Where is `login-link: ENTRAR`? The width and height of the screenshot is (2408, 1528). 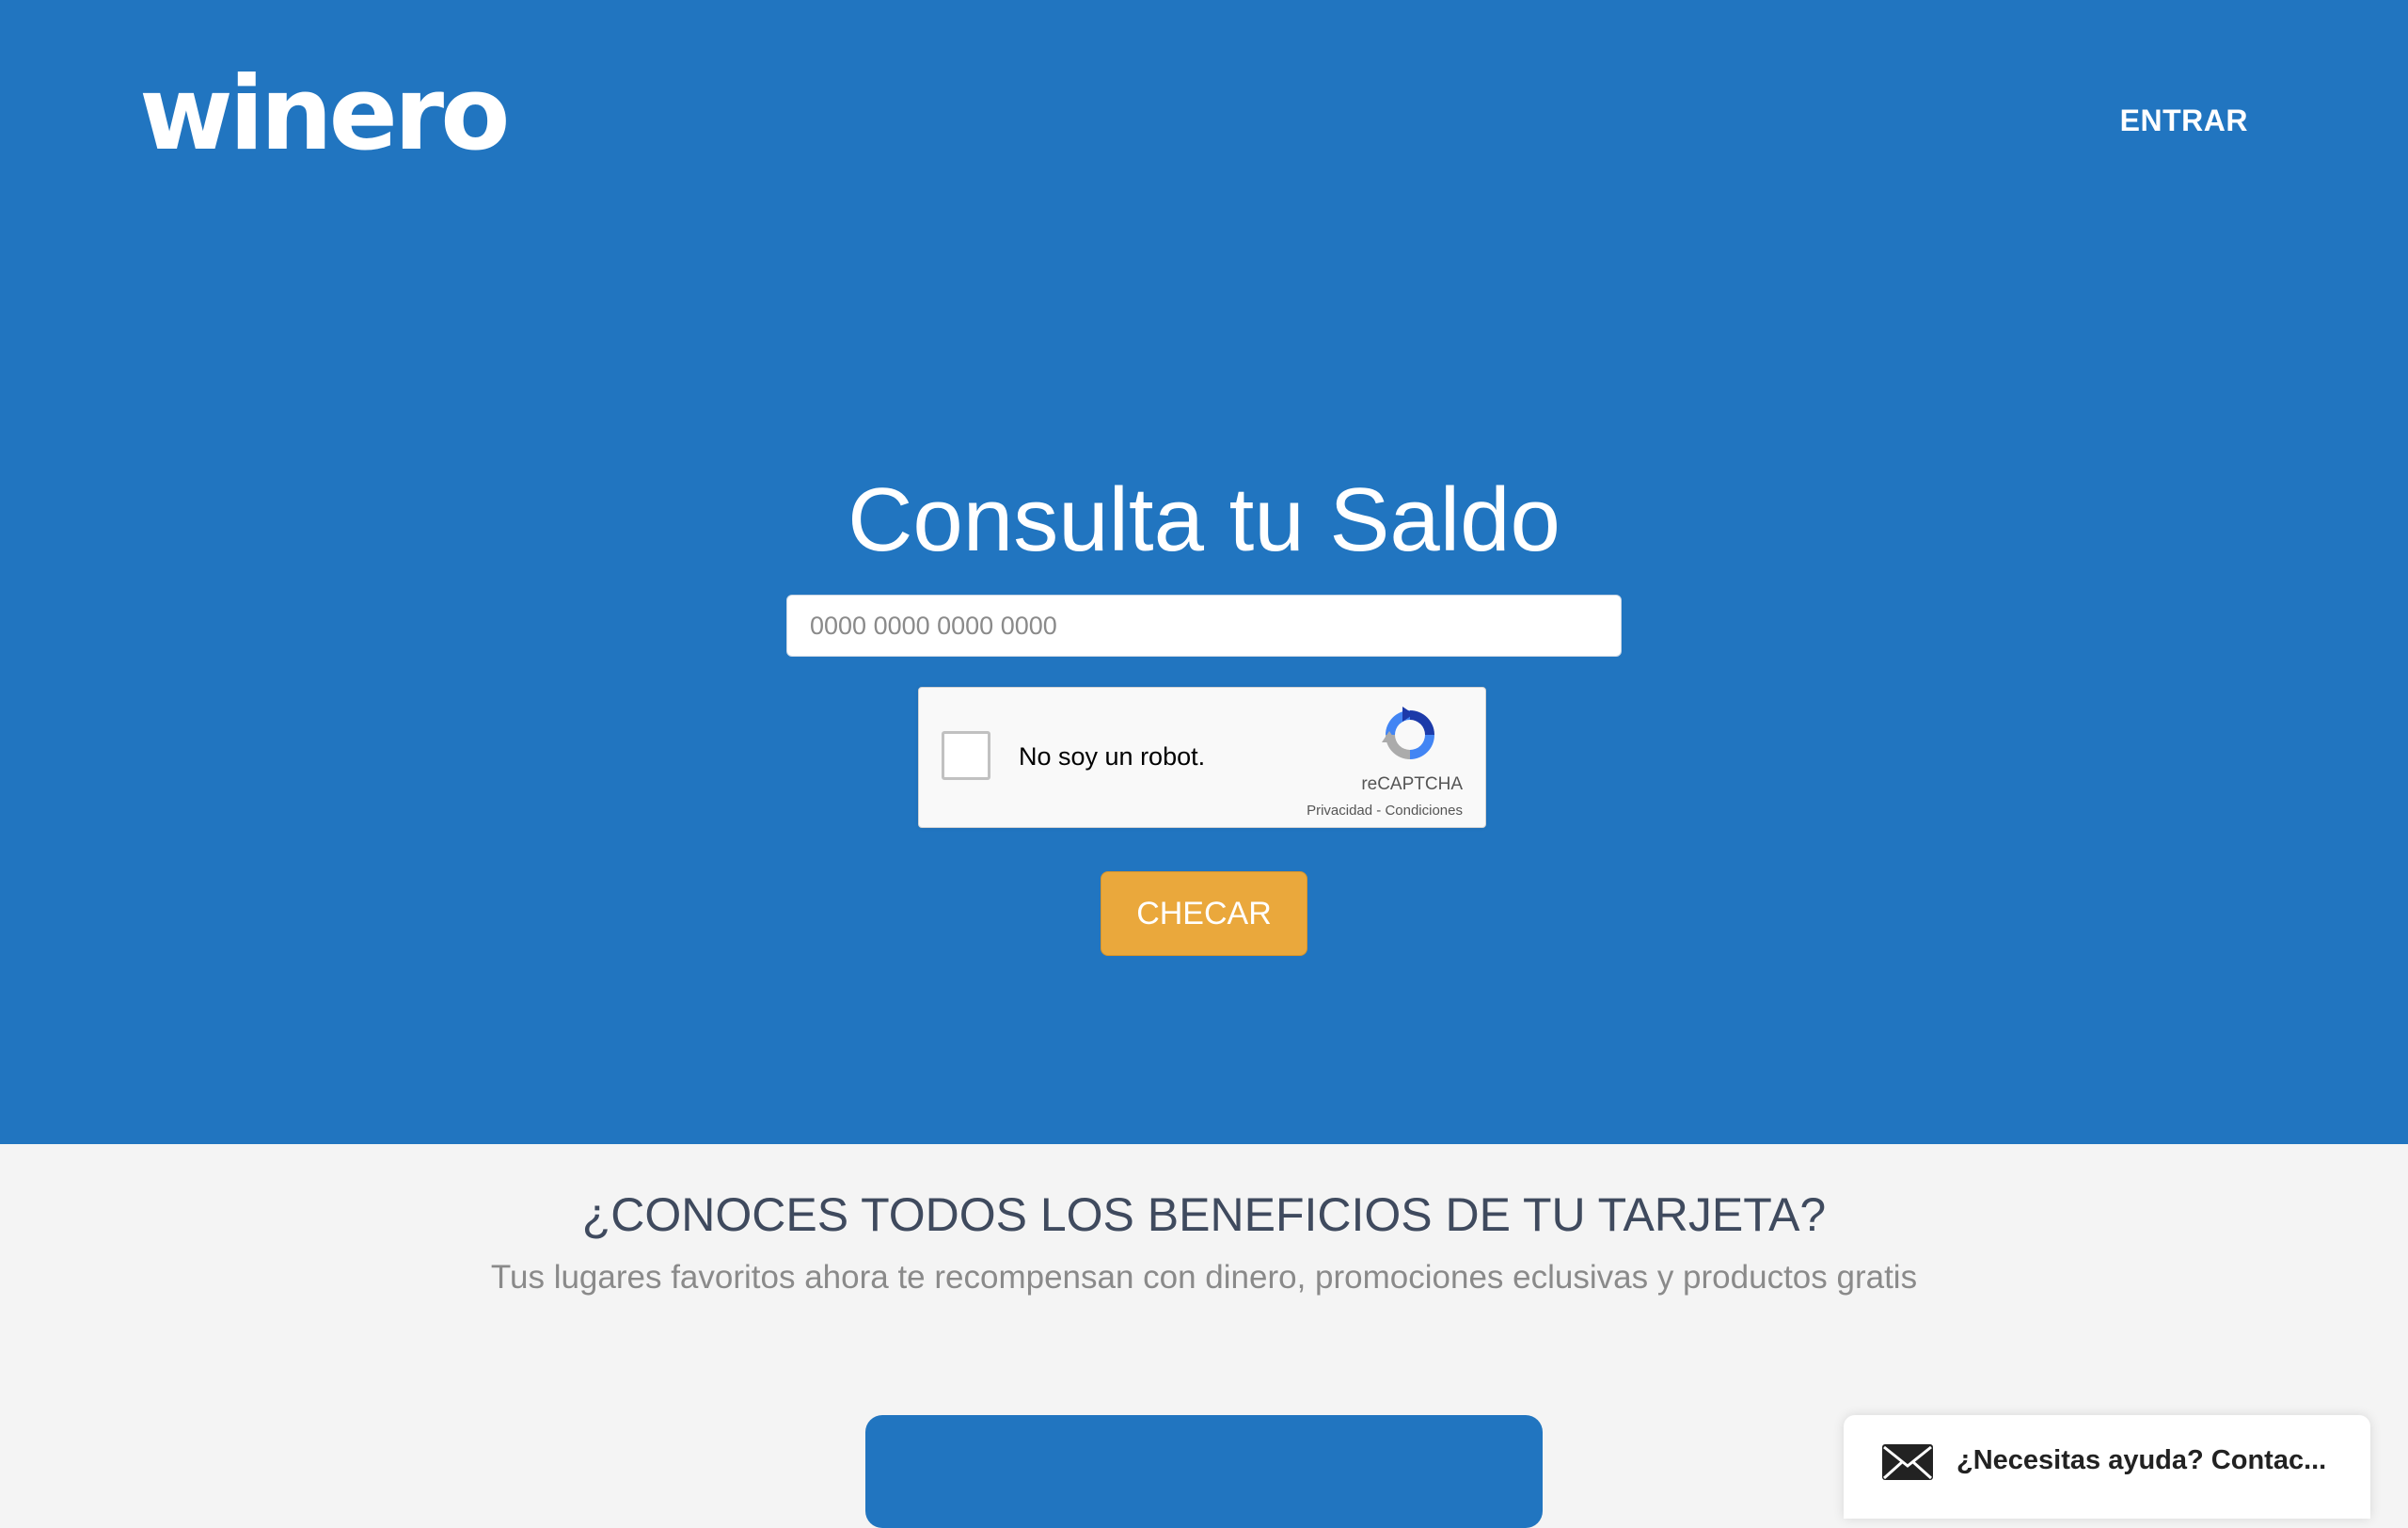
login-link: ENTRAR is located at coordinates (2184, 121).